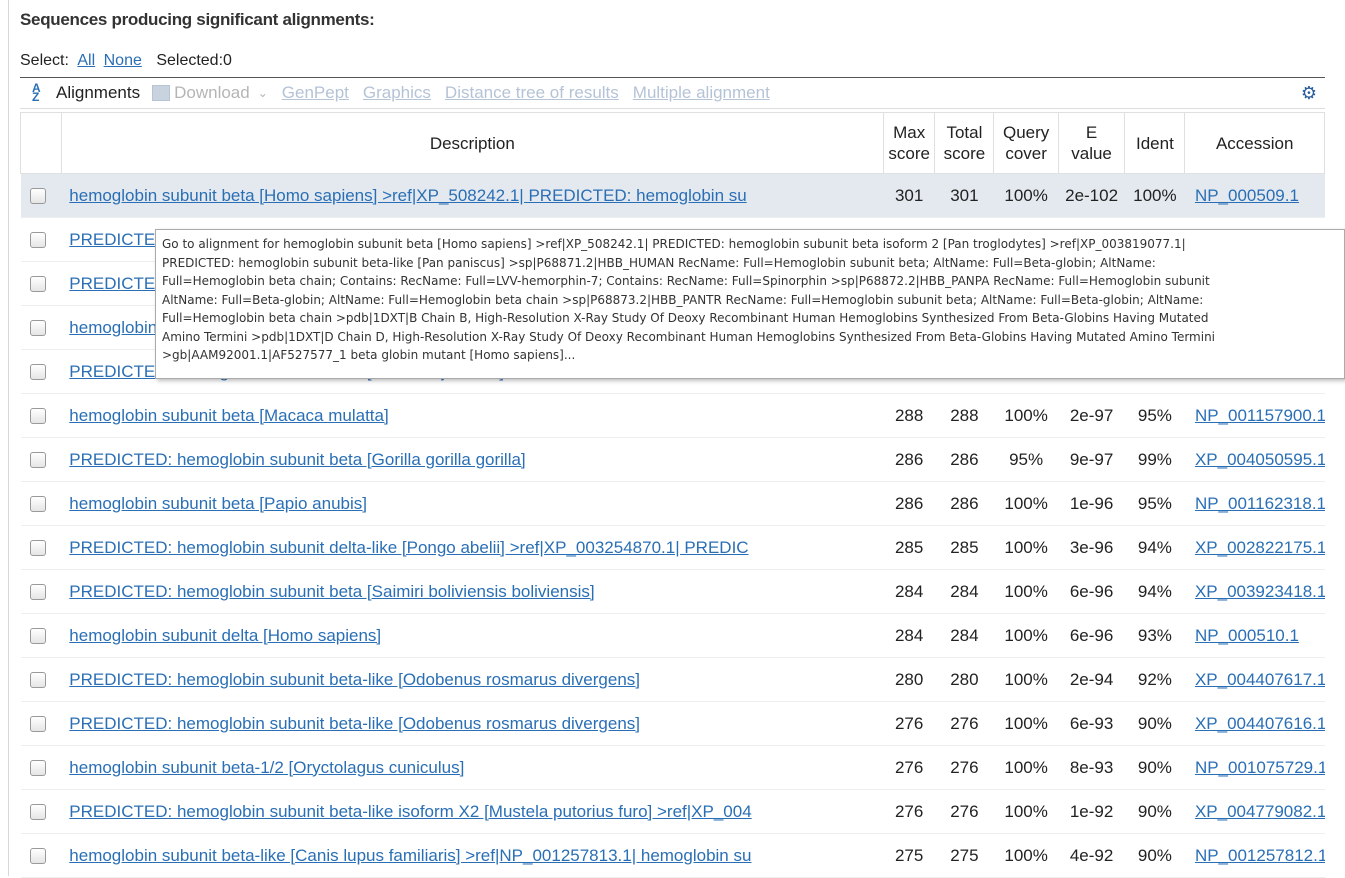 This screenshot has height=878, width=1345. Describe the element at coordinates (1154, 547) in the screenshot. I see `identity: 94%` at that location.